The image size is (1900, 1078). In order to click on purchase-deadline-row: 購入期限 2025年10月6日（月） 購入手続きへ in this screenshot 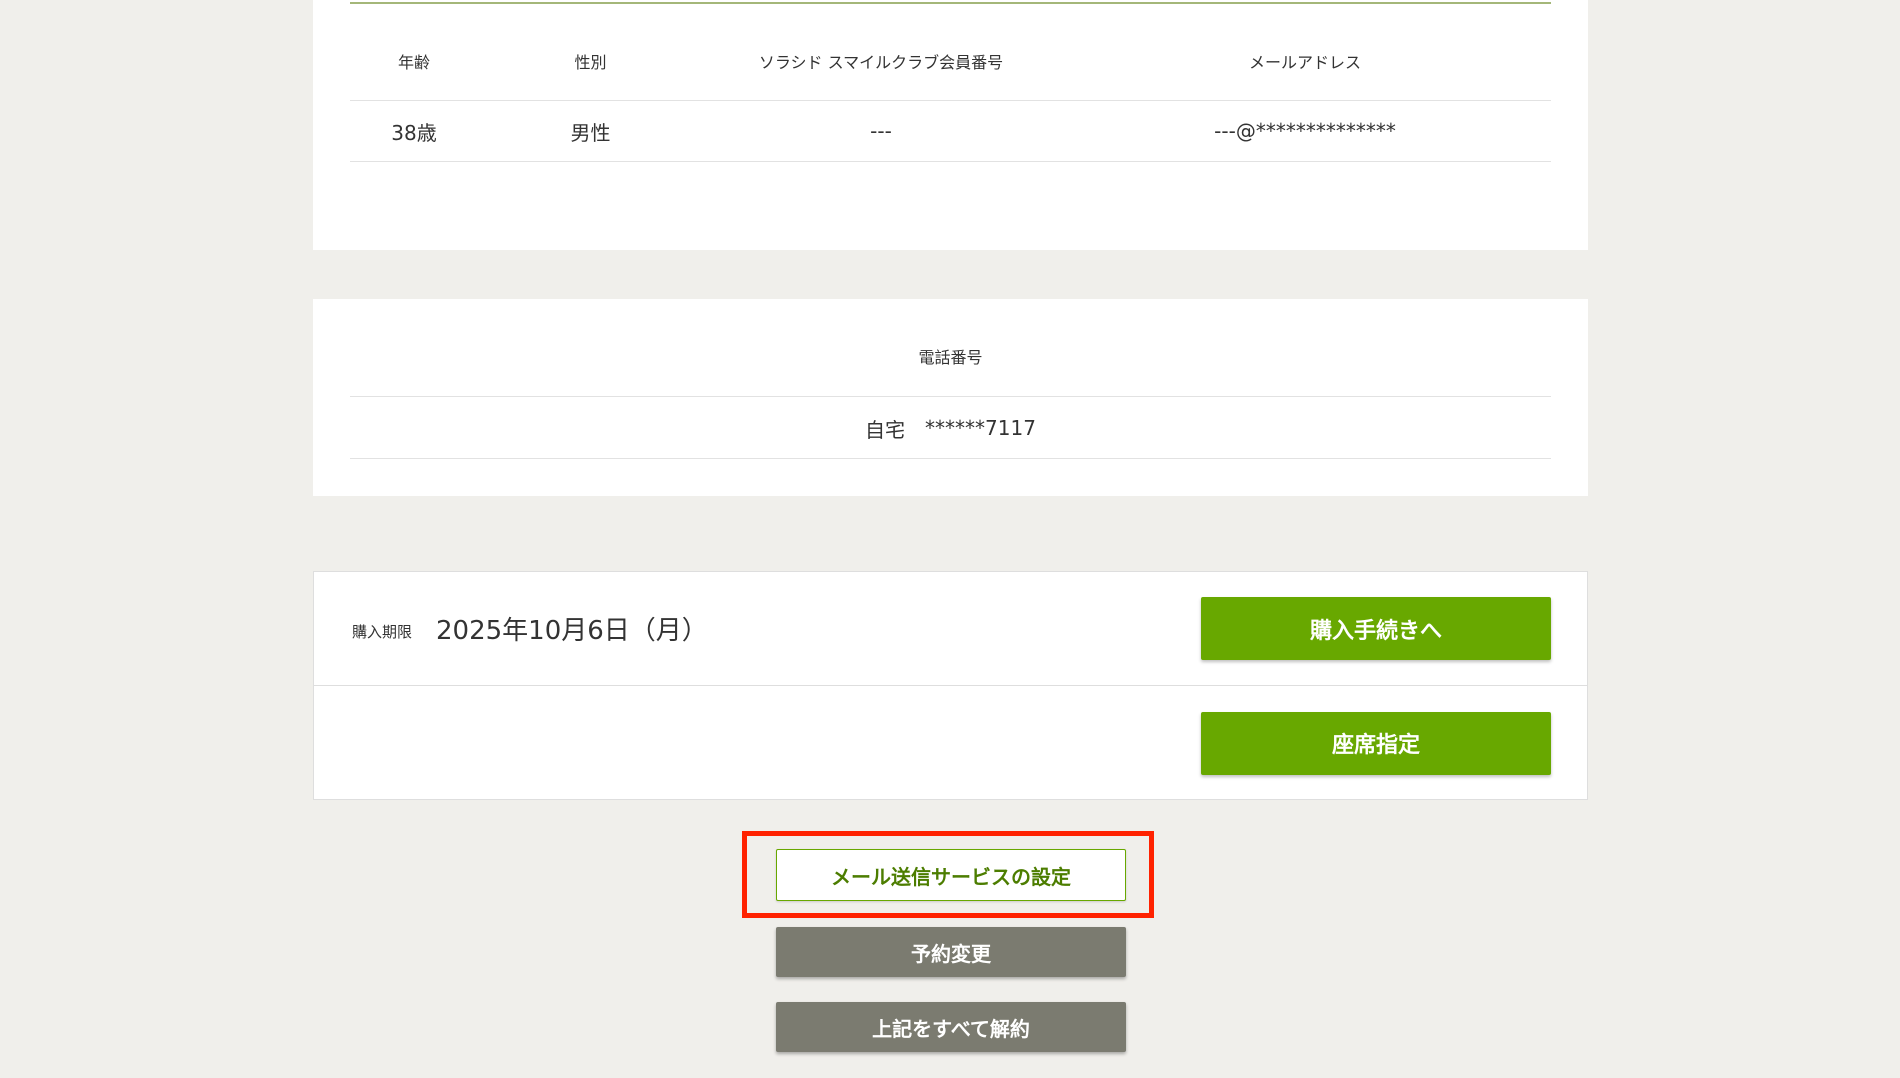, I will do `click(950, 629)`.